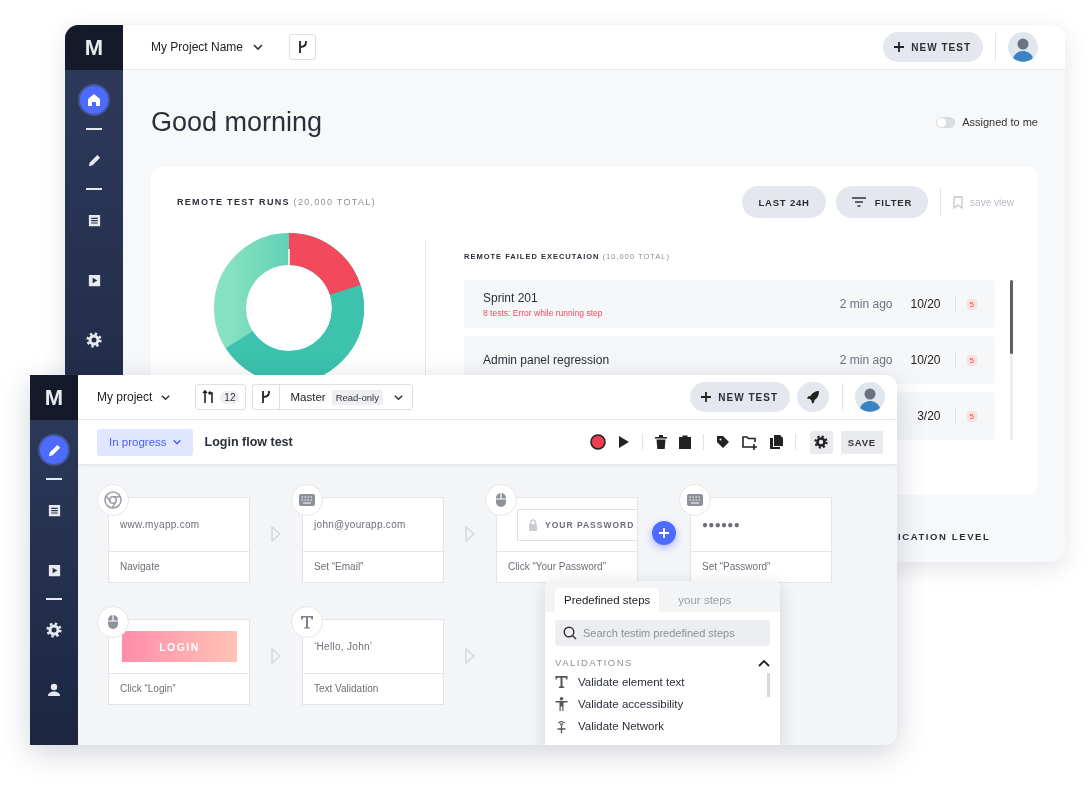 This screenshot has height=797, width=1087. What do you see at coordinates (54, 510) in the screenshot?
I see `list-icon` at bounding box center [54, 510].